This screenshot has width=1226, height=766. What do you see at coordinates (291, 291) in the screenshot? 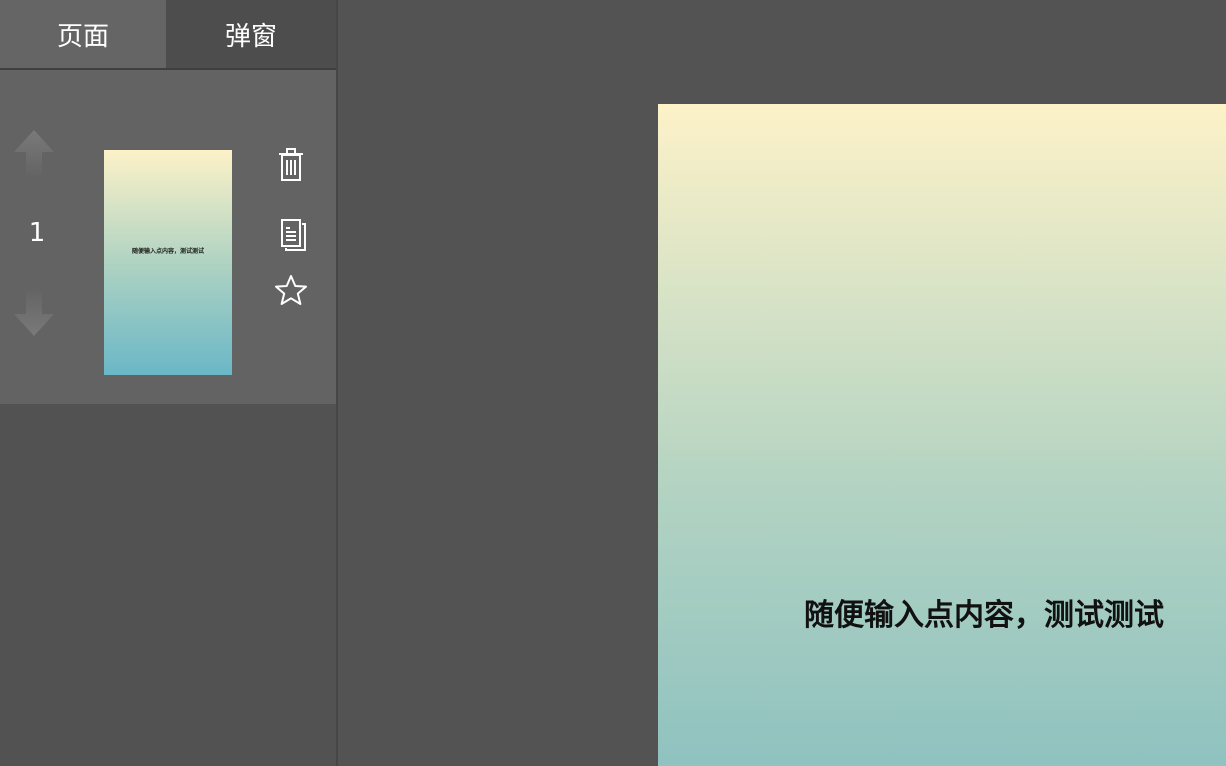
I see `star-icon` at bounding box center [291, 291].